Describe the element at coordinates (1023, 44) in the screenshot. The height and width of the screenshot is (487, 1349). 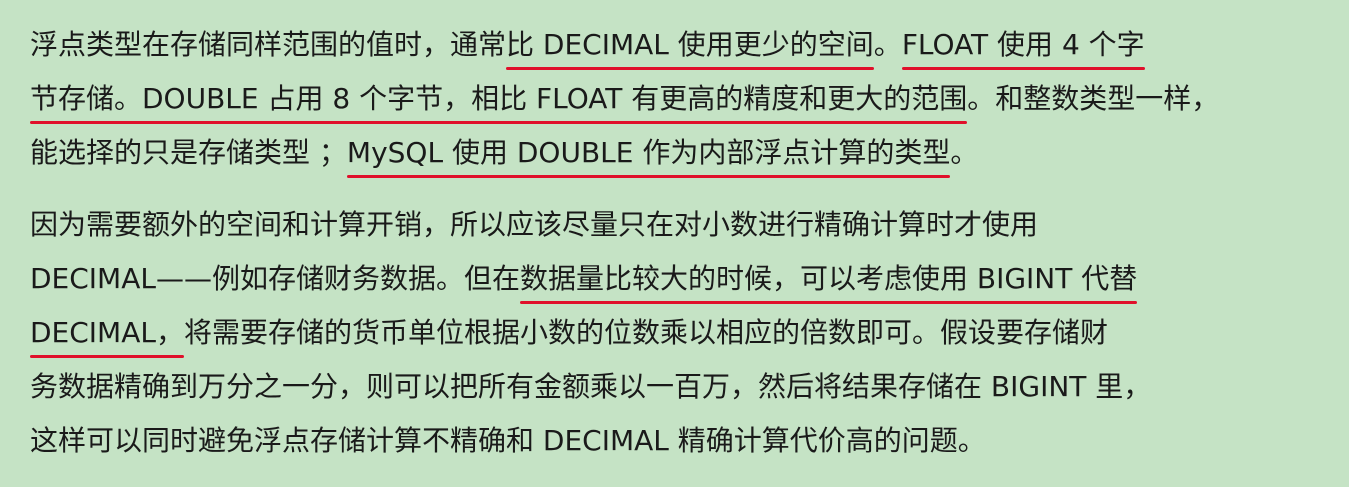
I see `underlined-text: FLOAT 使用 4 个字` at that location.